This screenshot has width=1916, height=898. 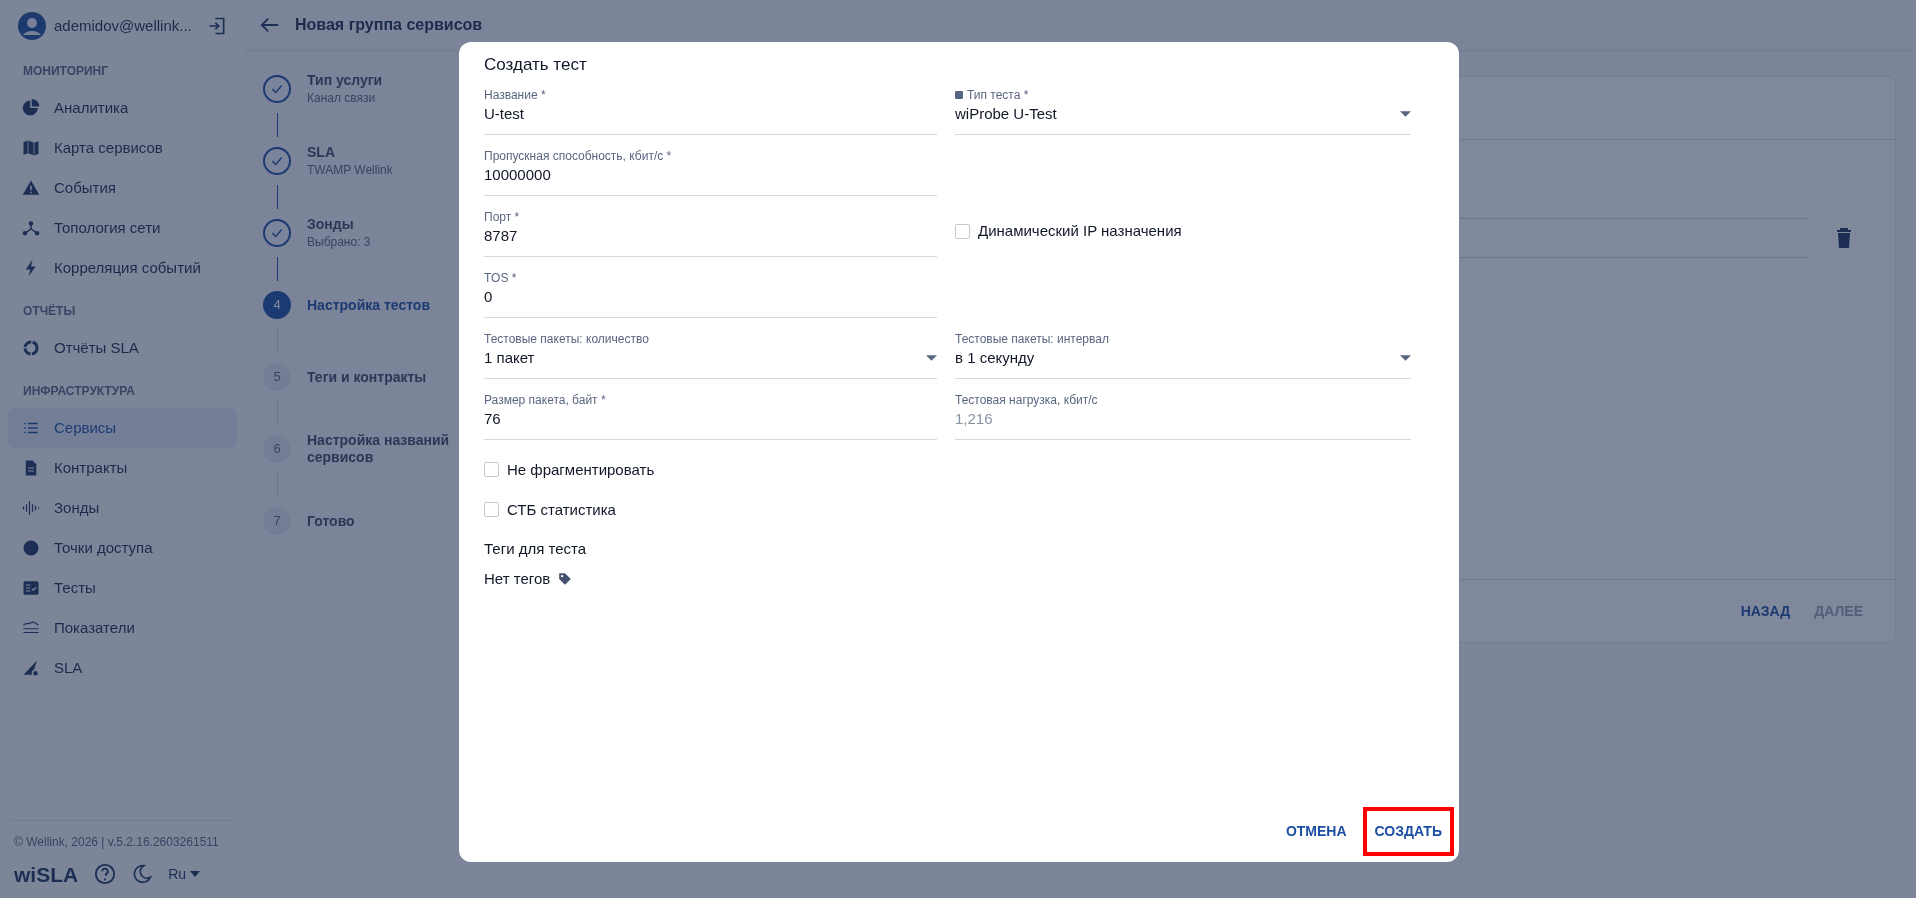 I want to click on ring-icon, so click(x=31, y=348).